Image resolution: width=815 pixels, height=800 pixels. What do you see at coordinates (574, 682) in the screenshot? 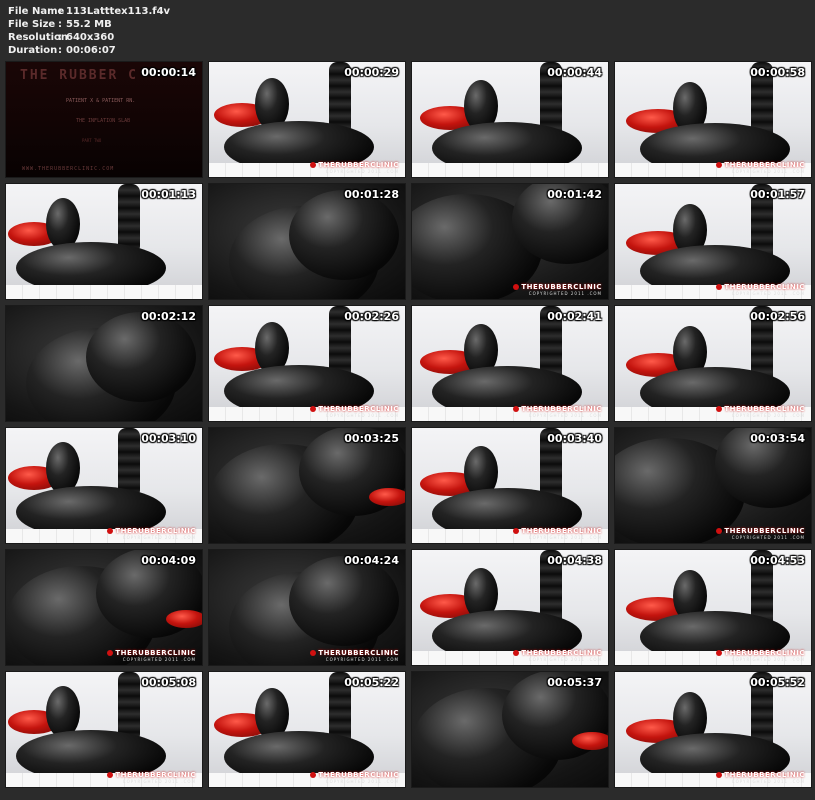
I see `timestamp-label: 00:05:37` at bounding box center [574, 682].